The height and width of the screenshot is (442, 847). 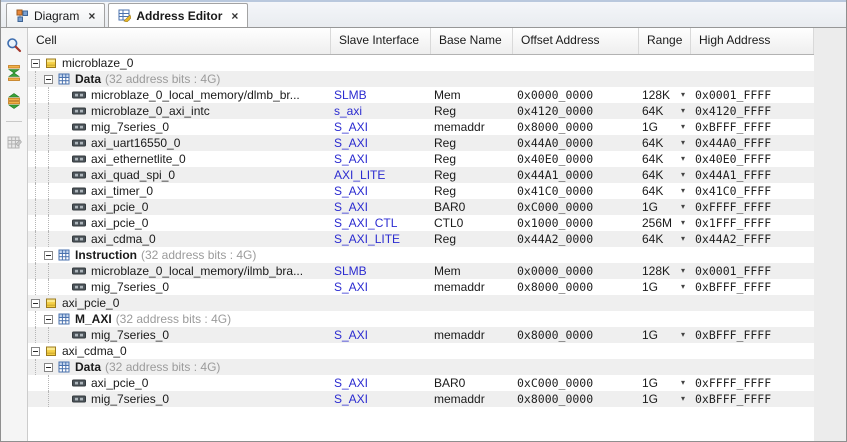 I want to click on tab-diagram: Diagram ×, so click(x=56, y=15).